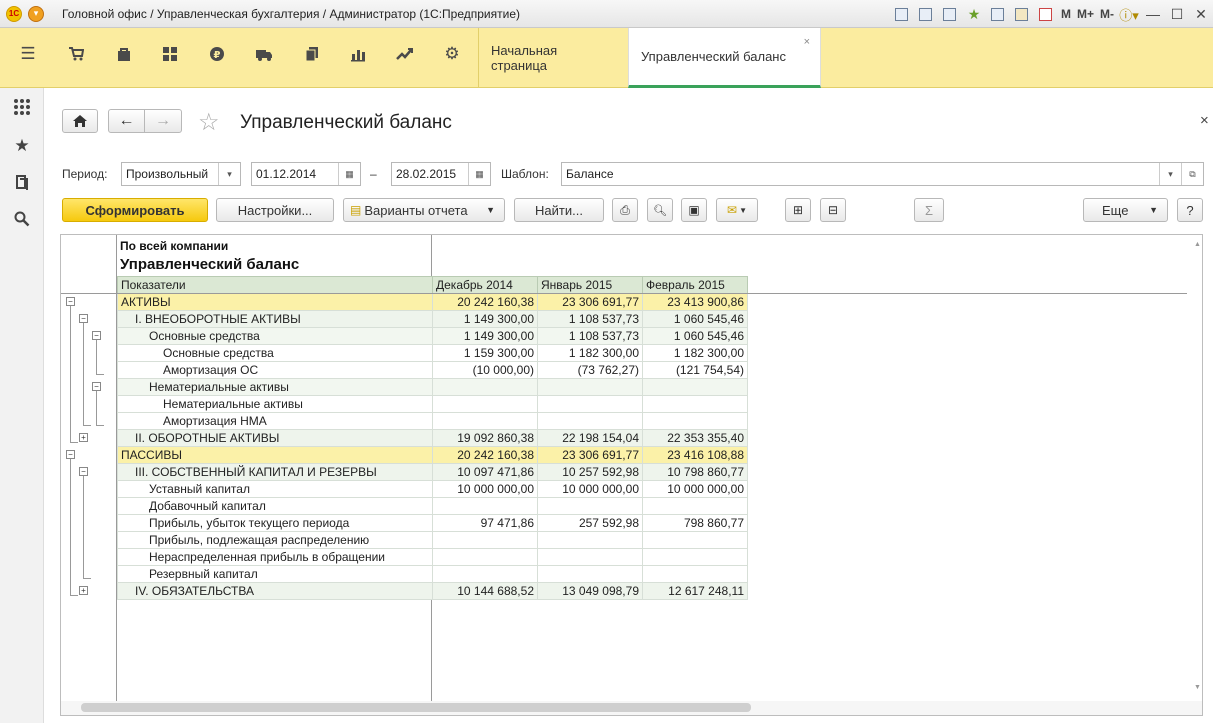  What do you see at coordinates (358, 54) in the screenshot?
I see `bar-chart-icon` at bounding box center [358, 54].